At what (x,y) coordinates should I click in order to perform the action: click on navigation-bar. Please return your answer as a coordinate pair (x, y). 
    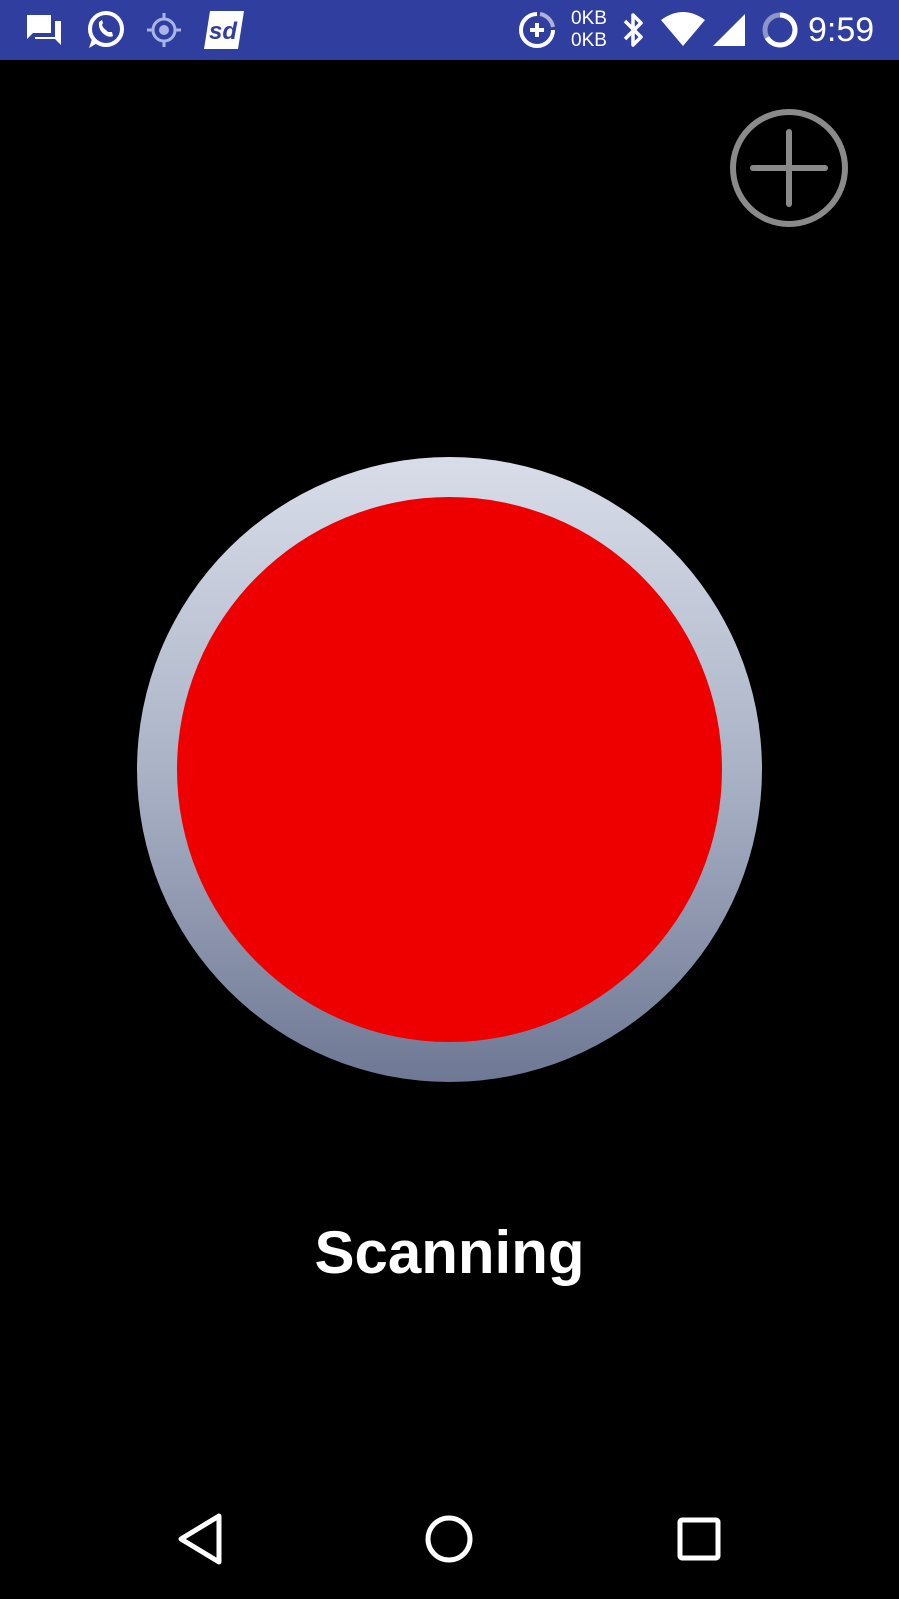
    Looking at the image, I should click on (449, 1539).